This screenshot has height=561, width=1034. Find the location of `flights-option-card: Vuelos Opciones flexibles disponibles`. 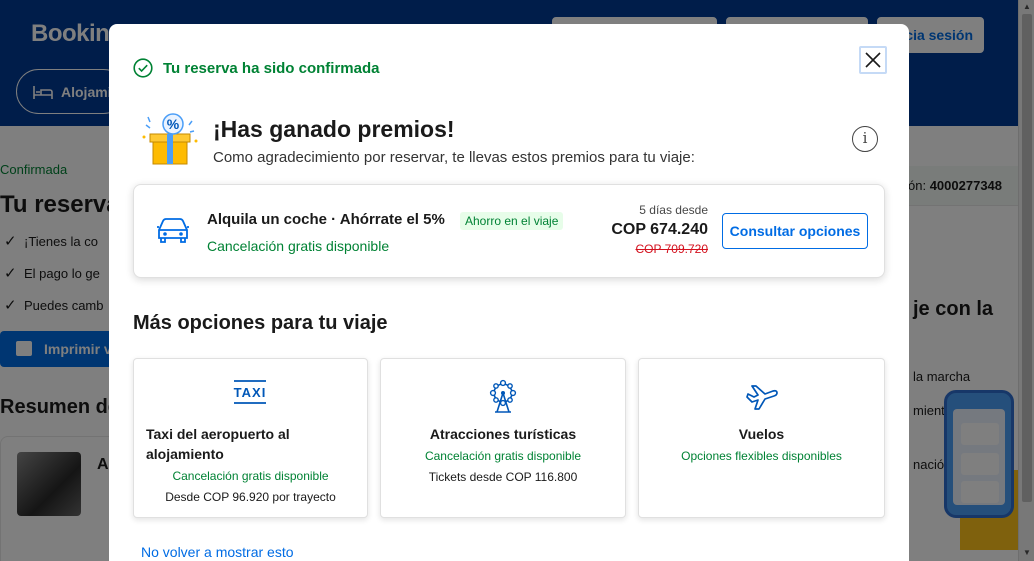

flights-option-card: Vuelos Opciones flexibles disponibles is located at coordinates (761, 438).